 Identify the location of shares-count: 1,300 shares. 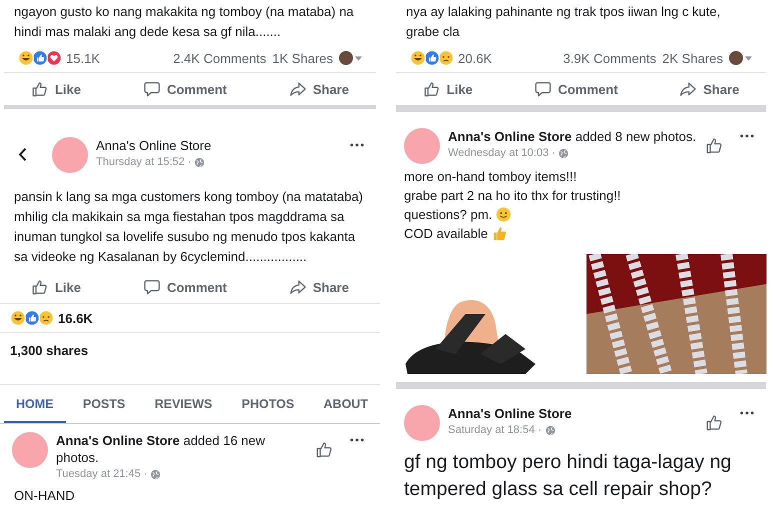
(190, 359).